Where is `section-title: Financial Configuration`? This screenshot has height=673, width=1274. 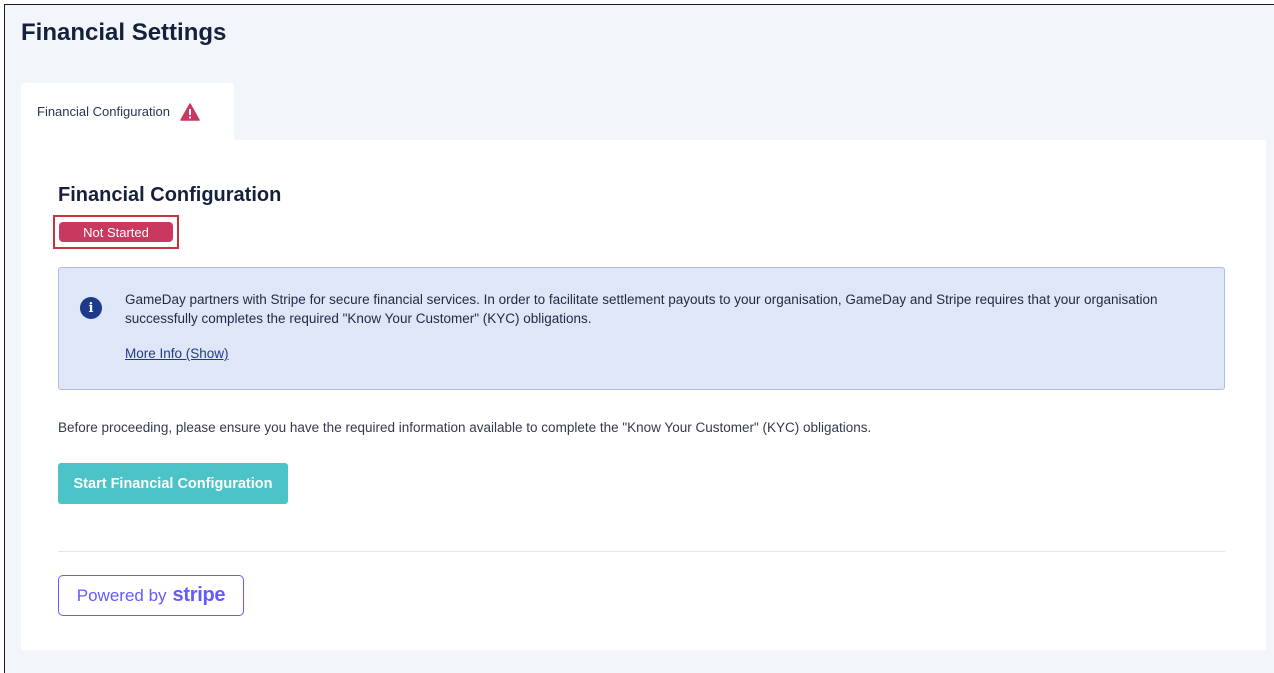
section-title: Financial Configuration is located at coordinates (170, 195).